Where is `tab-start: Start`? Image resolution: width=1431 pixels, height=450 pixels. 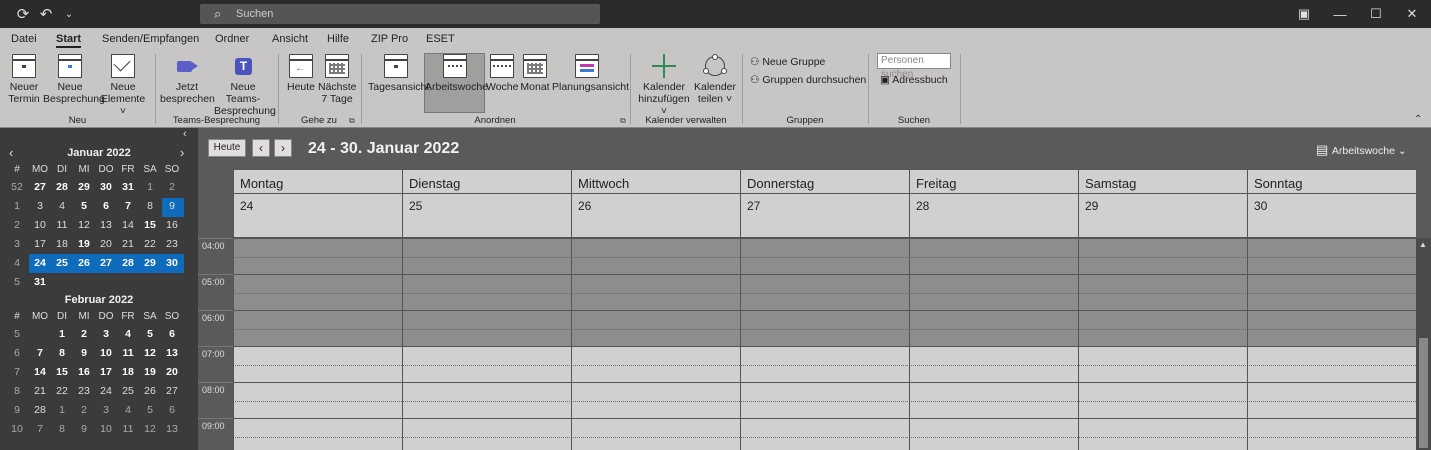 tab-start: Start is located at coordinates (69, 40).